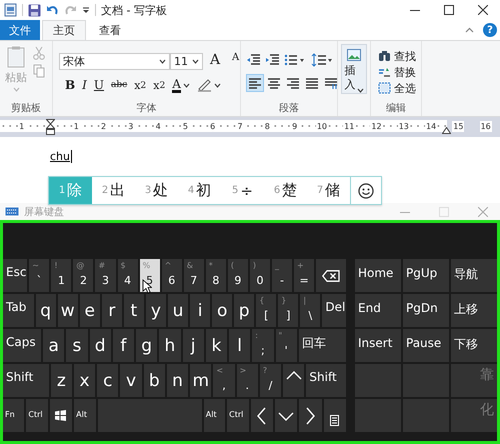  What do you see at coordinates (310, 310) in the screenshot?
I see `key: | \` at bounding box center [310, 310].